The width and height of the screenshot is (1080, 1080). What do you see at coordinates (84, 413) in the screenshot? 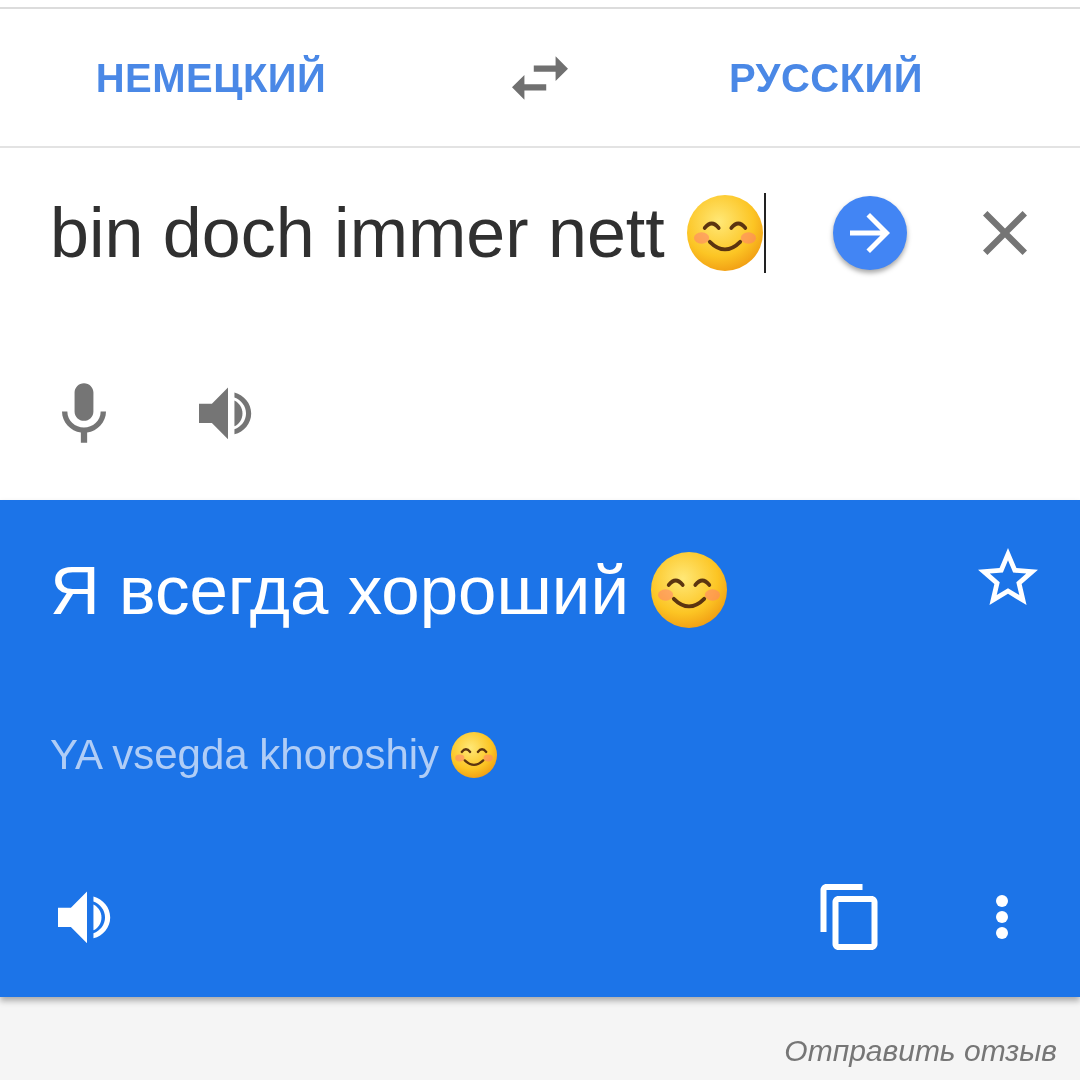
I see `microphone-icon` at bounding box center [84, 413].